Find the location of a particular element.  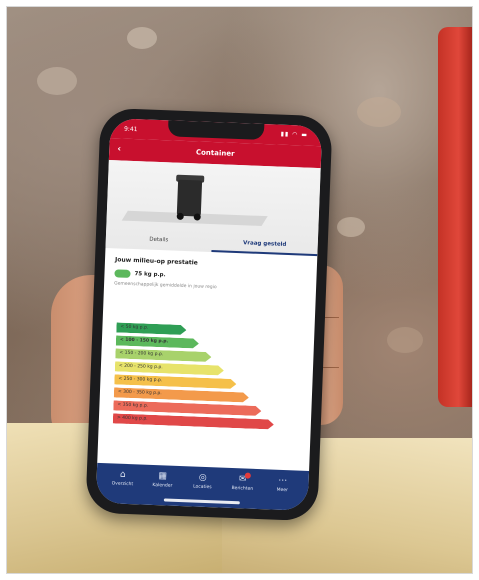

tab-details: Details is located at coordinates (158, 240).